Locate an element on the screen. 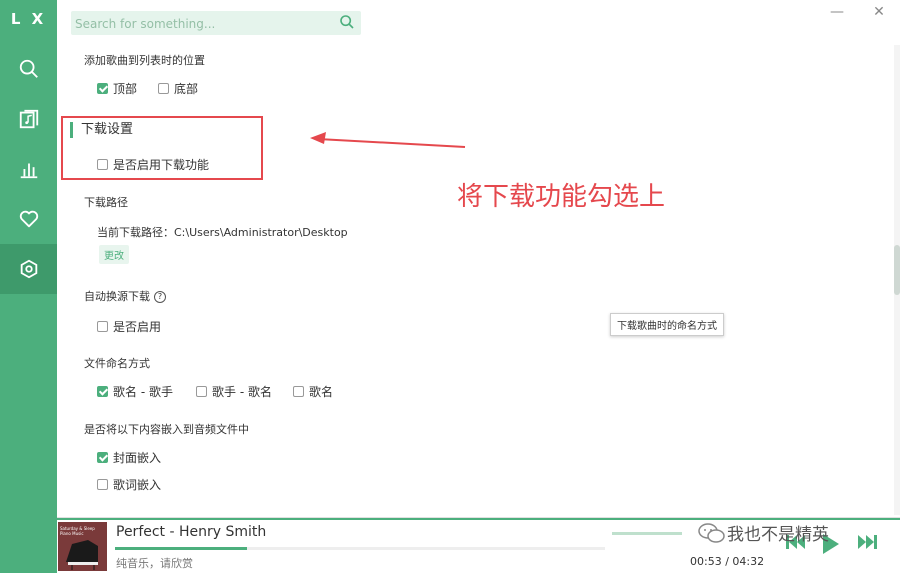 Image resolution: width=900 pixels, height=574 pixels. nav-song-list is located at coordinates (28, 119).